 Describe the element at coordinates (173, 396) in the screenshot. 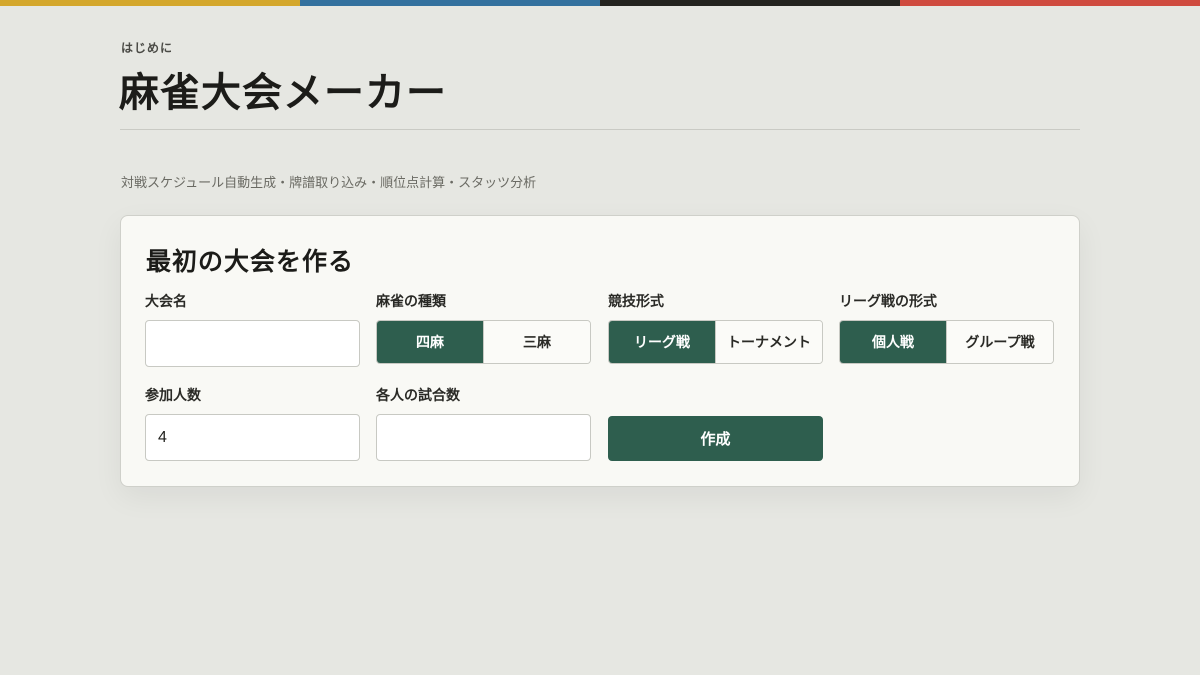

I see `participants-label: 参加人数` at that location.